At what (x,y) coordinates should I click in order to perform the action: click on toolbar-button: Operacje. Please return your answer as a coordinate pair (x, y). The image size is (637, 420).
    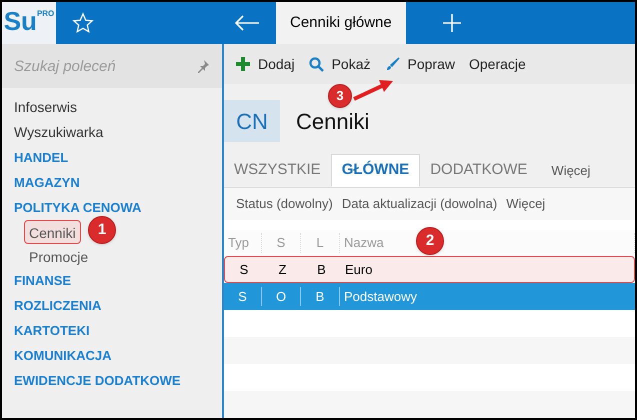
    Looking at the image, I should click on (497, 64).